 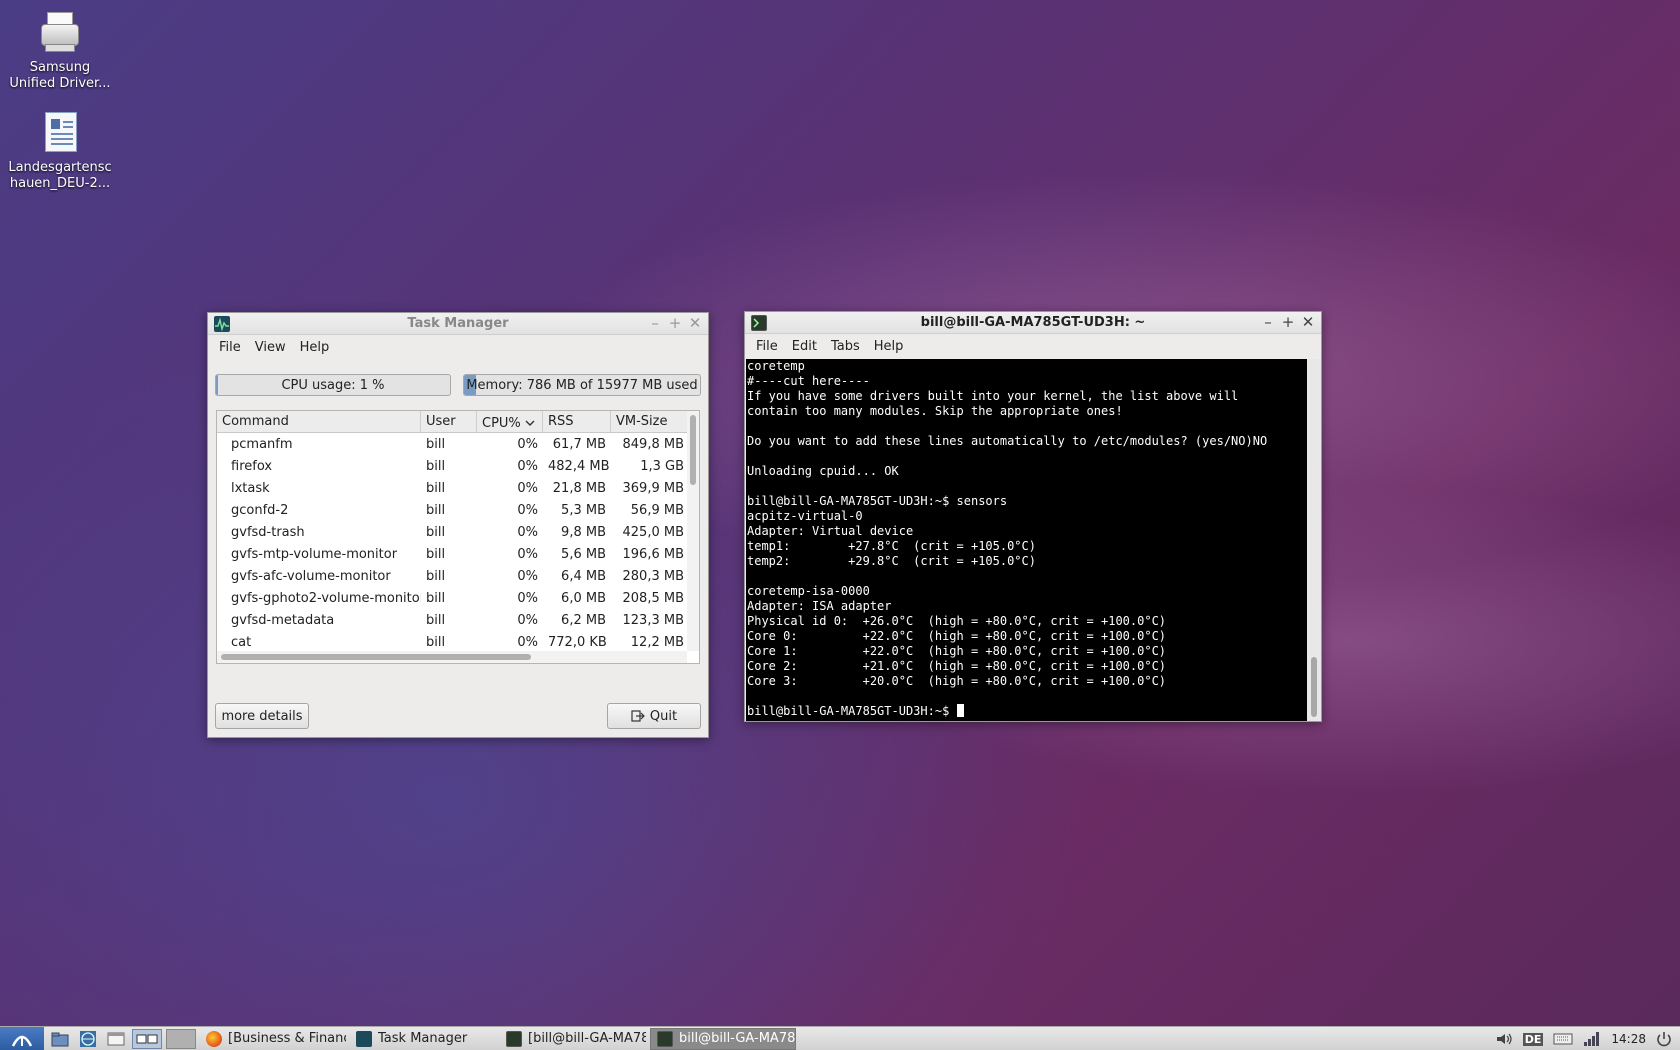 What do you see at coordinates (268, 532) in the screenshot?
I see `cell-command: gvfsd-trash` at bounding box center [268, 532].